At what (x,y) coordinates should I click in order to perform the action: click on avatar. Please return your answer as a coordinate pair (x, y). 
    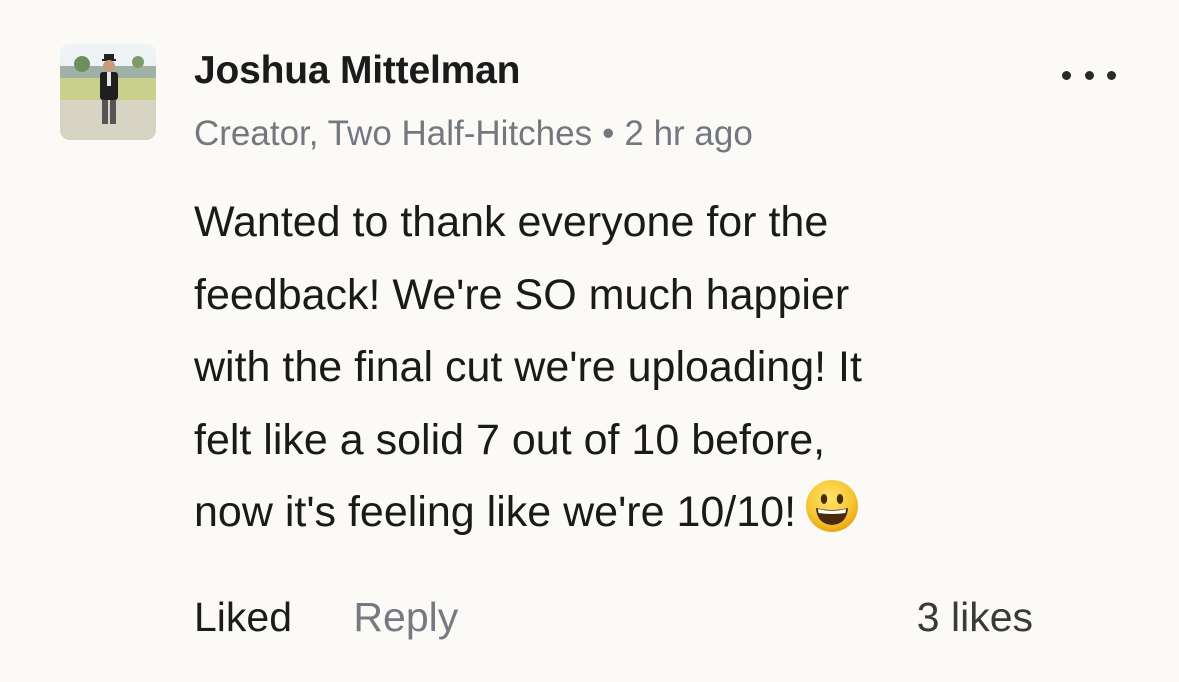
    Looking at the image, I should click on (108, 92).